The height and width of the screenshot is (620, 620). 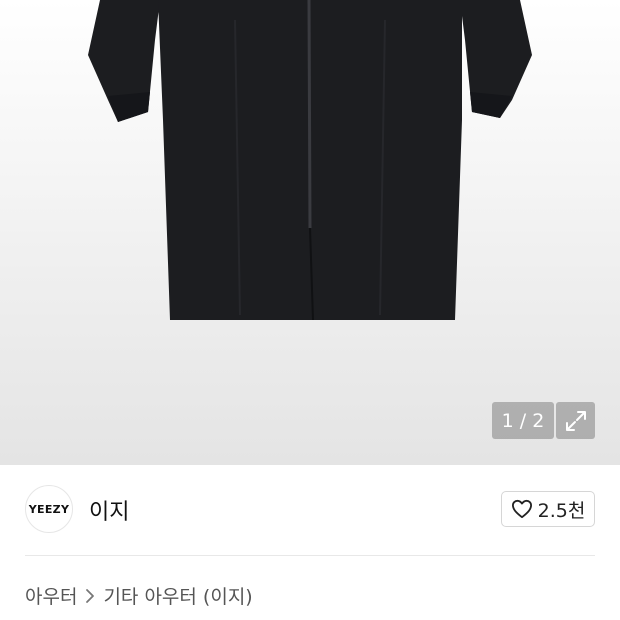 I want to click on chevron-right-icon, so click(x=90, y=596).